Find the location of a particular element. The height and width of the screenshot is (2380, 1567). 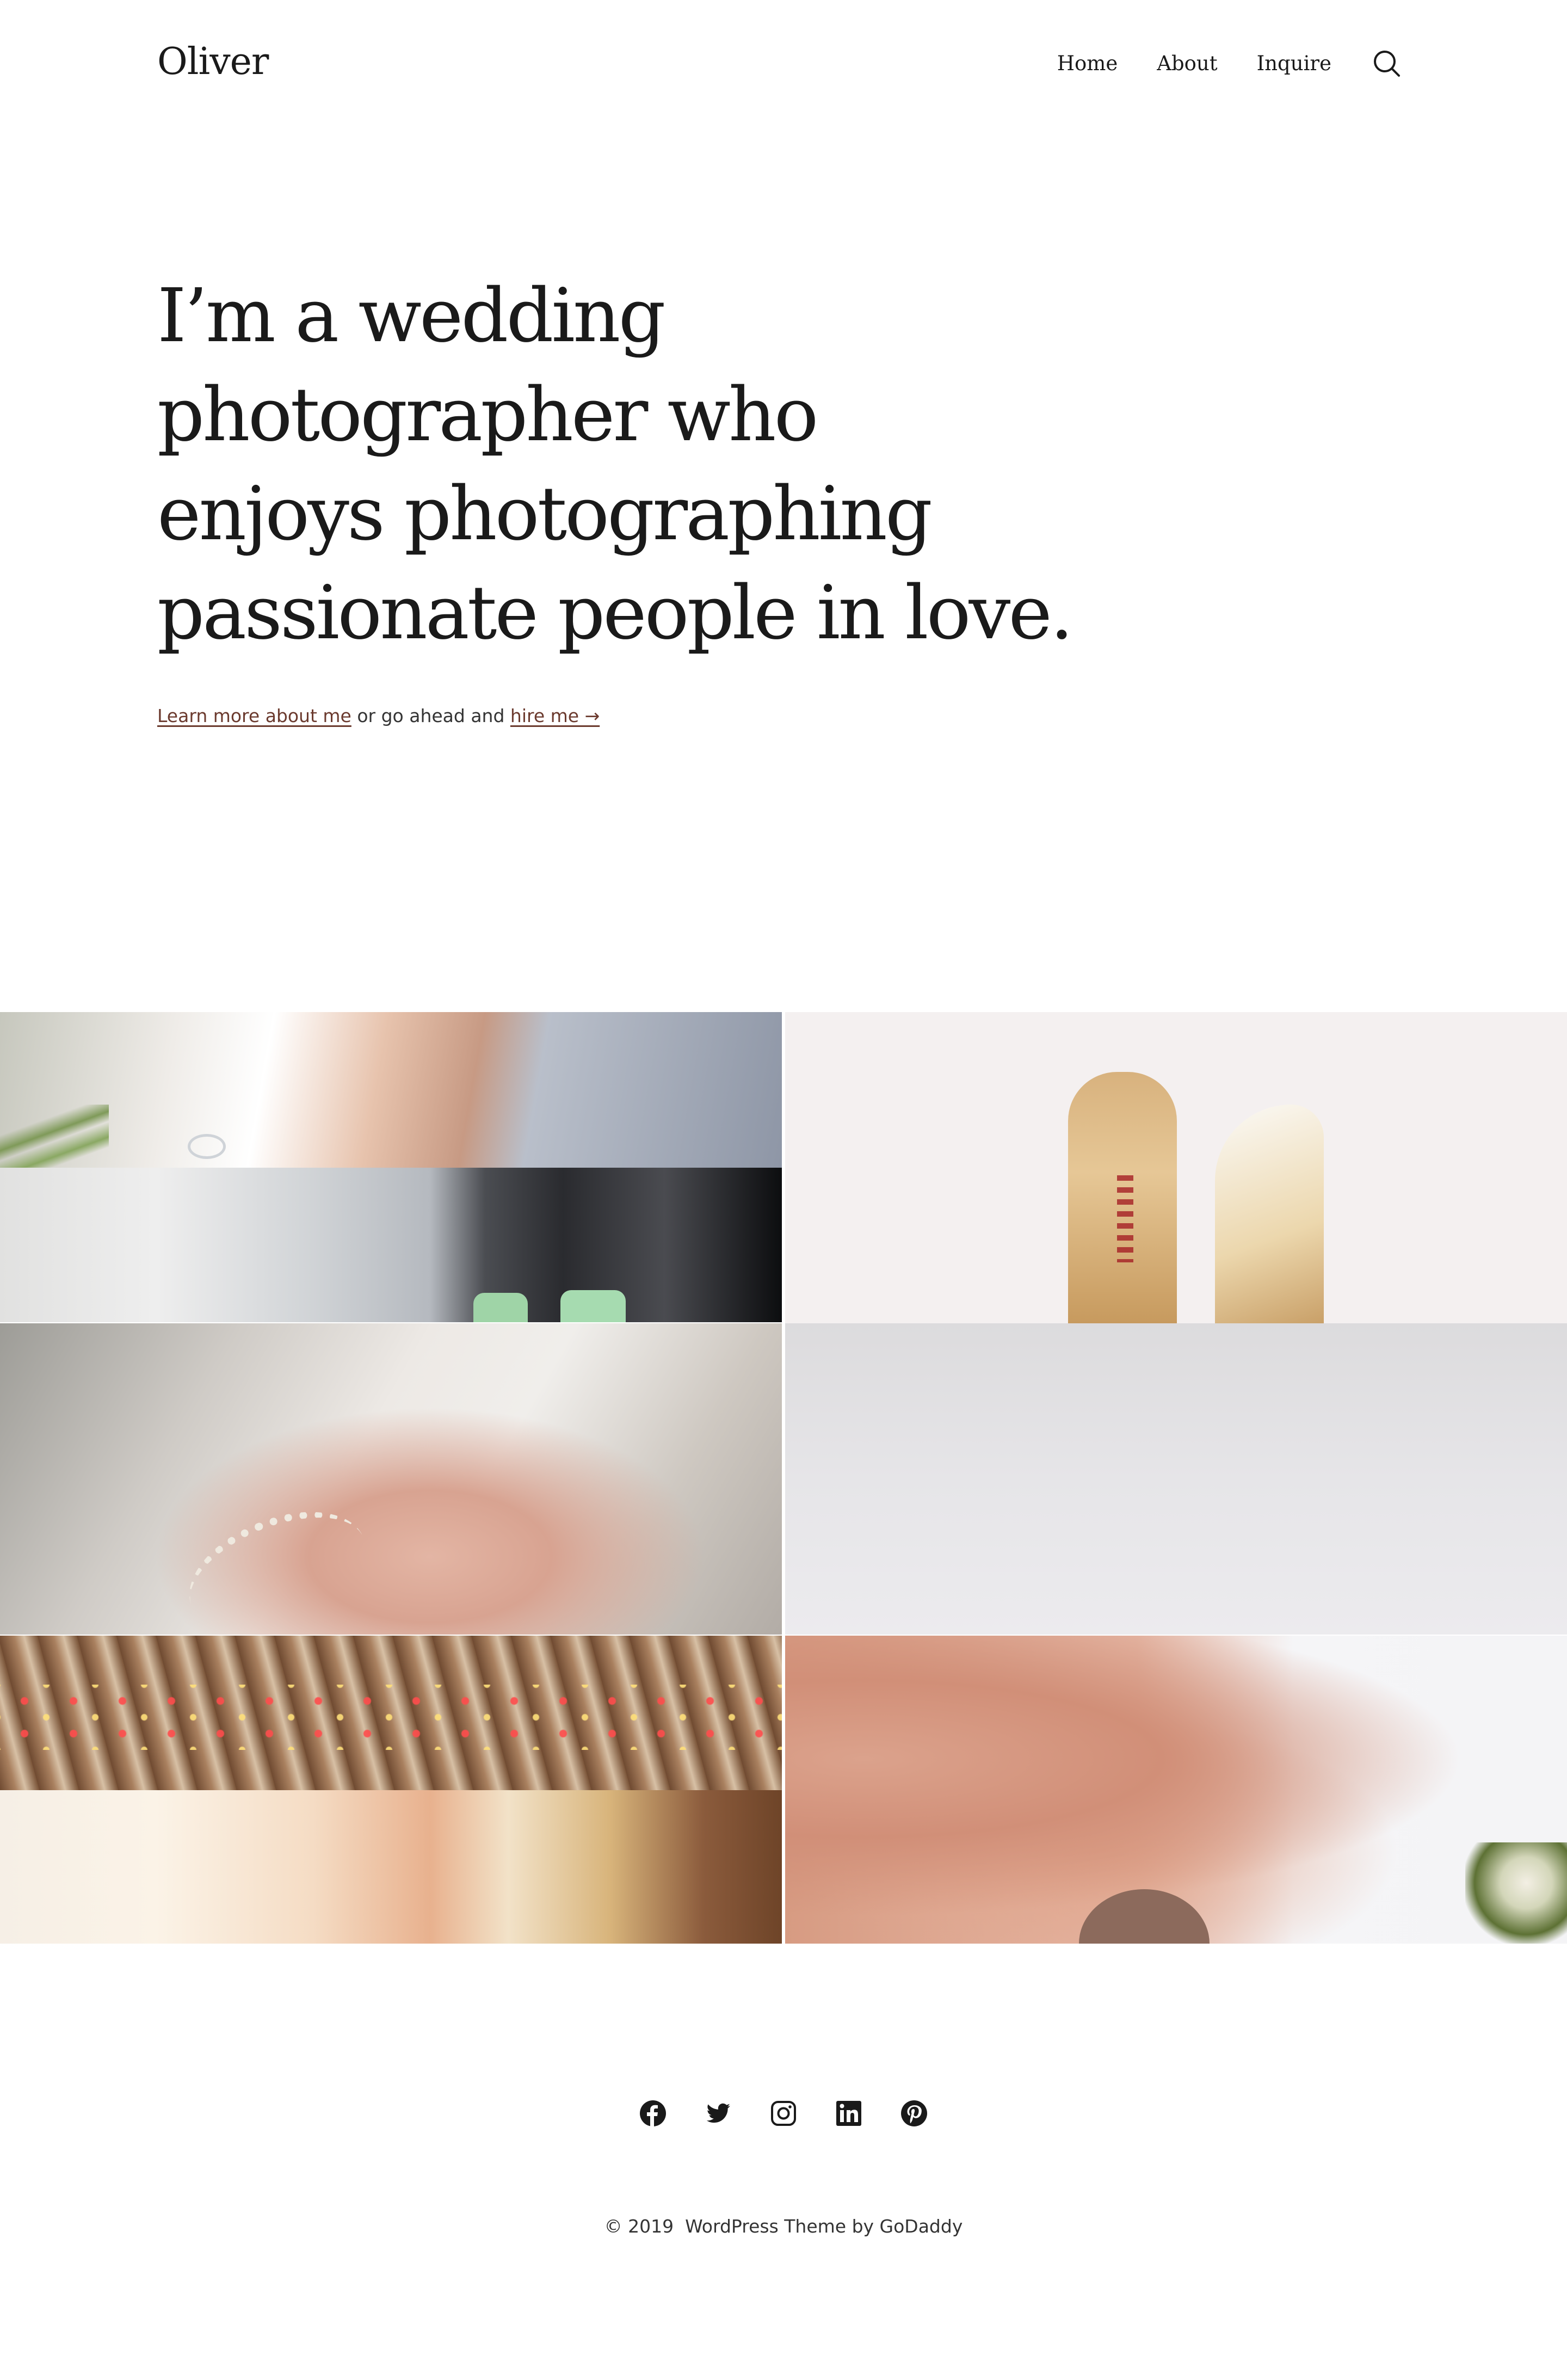

nav-item-about: About is located at coordinates (1187, 63).